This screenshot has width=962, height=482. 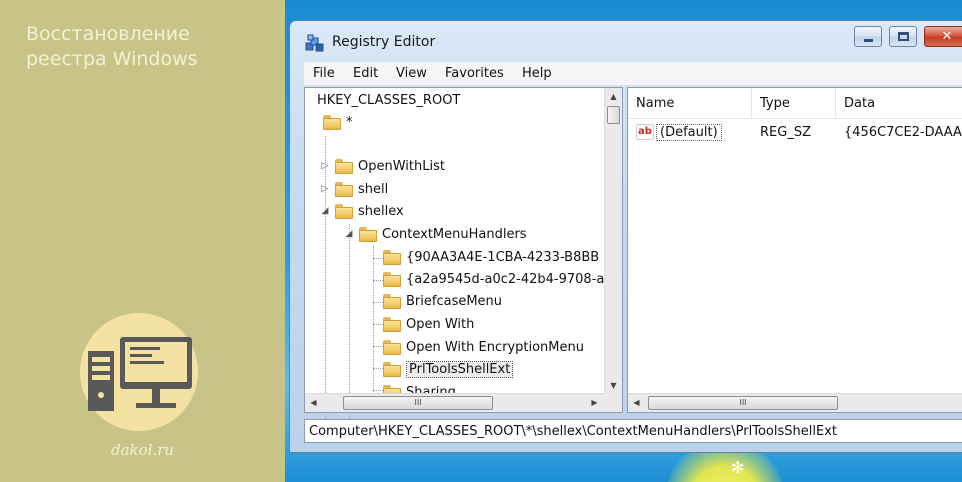 I want to click on tree-node: {90AA3A4E-1CBA-4233-B8BB, so click(x=491, y=257).